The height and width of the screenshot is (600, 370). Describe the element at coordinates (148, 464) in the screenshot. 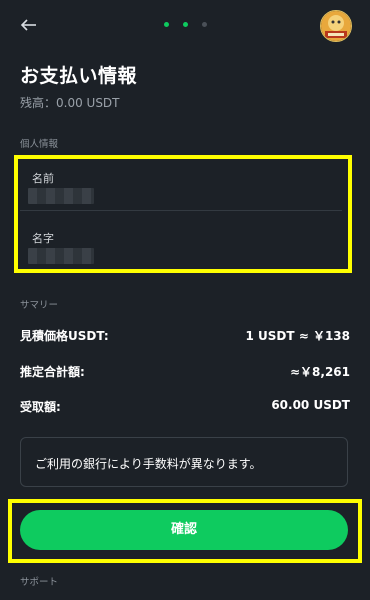

I see `fee-notice-text: ご利用の銀行により手数料が異なります。` at that location.